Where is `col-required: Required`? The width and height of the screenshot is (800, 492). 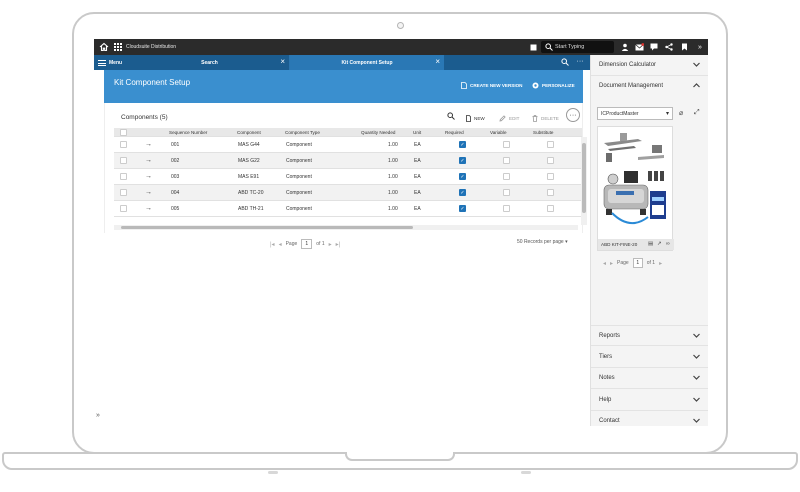
col-required: Required is located at coordinates (454, 132).